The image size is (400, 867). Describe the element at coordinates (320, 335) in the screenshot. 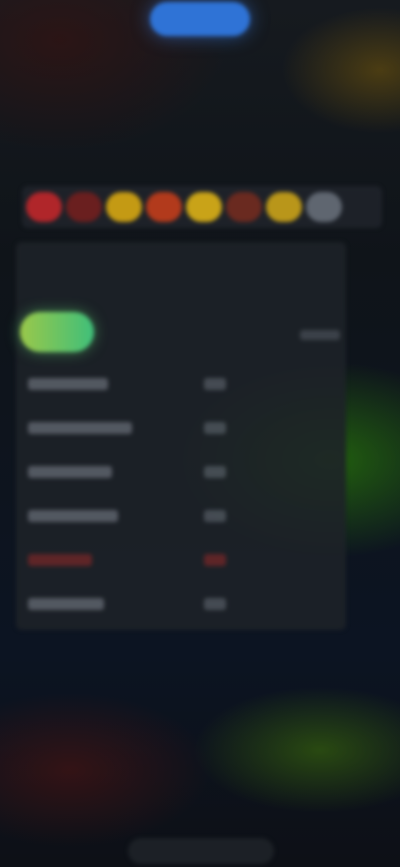

I see `panel-meta-text` at that location.